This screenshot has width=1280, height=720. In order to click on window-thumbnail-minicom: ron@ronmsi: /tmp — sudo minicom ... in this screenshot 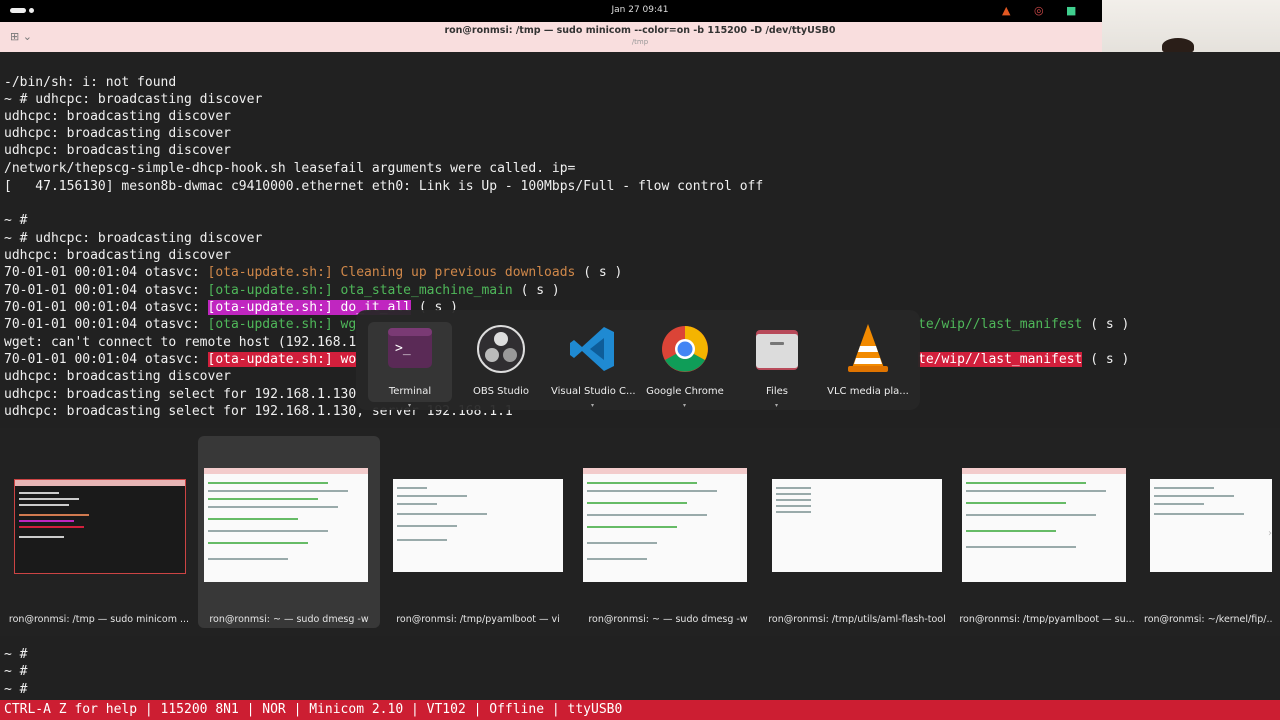, I will do `click(99, 532)`.